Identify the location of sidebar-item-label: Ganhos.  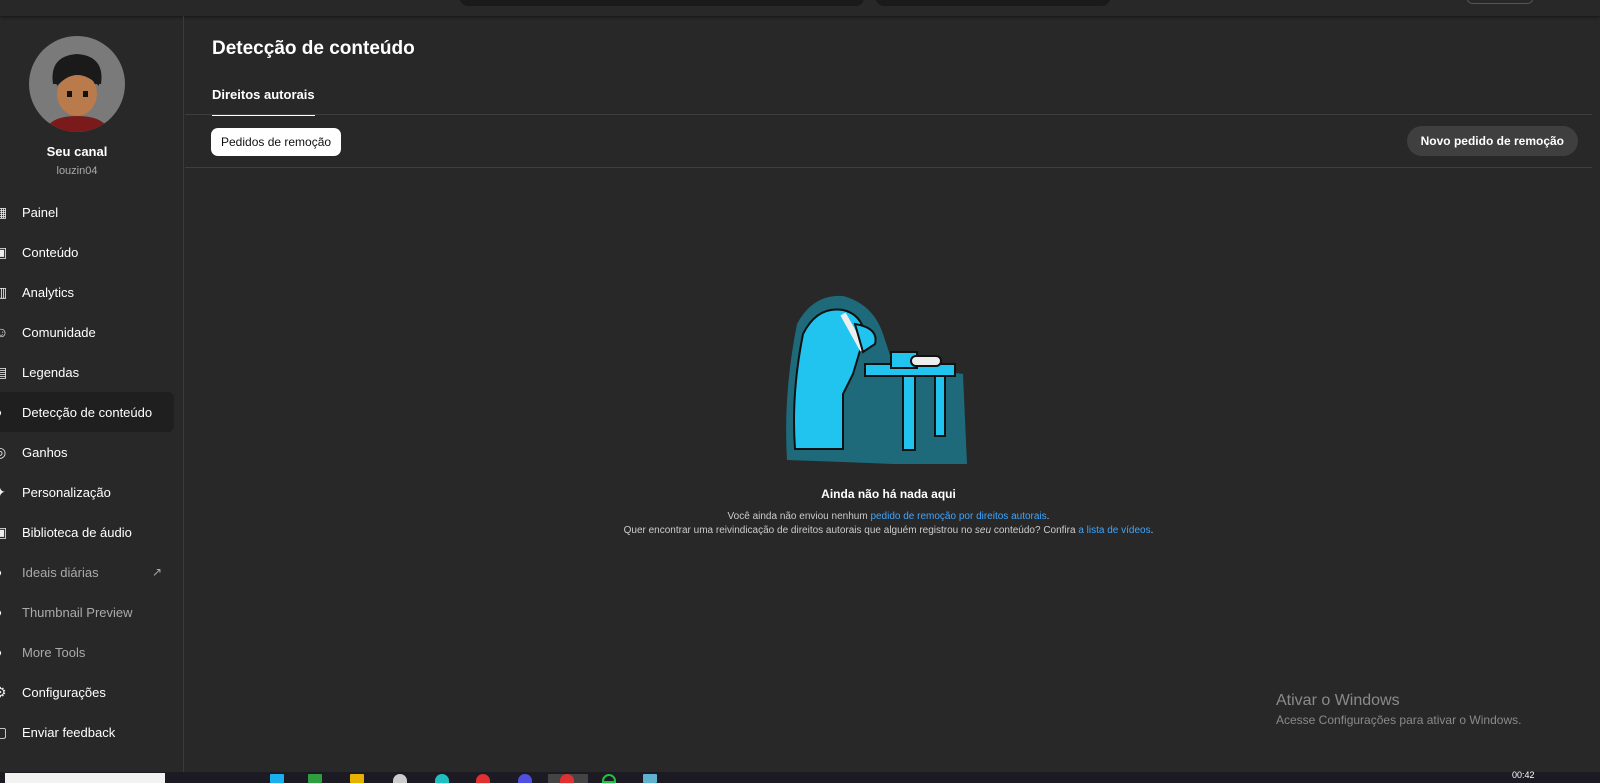
(45, 452).